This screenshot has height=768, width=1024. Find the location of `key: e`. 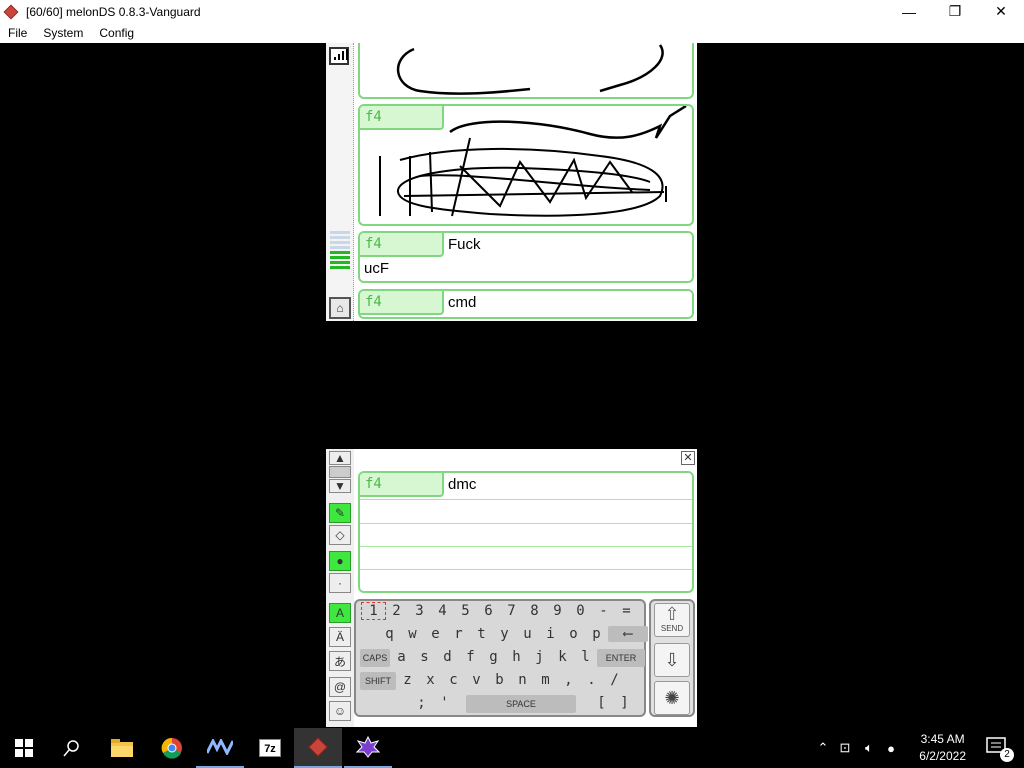

key: e is located at coordinates (435, 634).